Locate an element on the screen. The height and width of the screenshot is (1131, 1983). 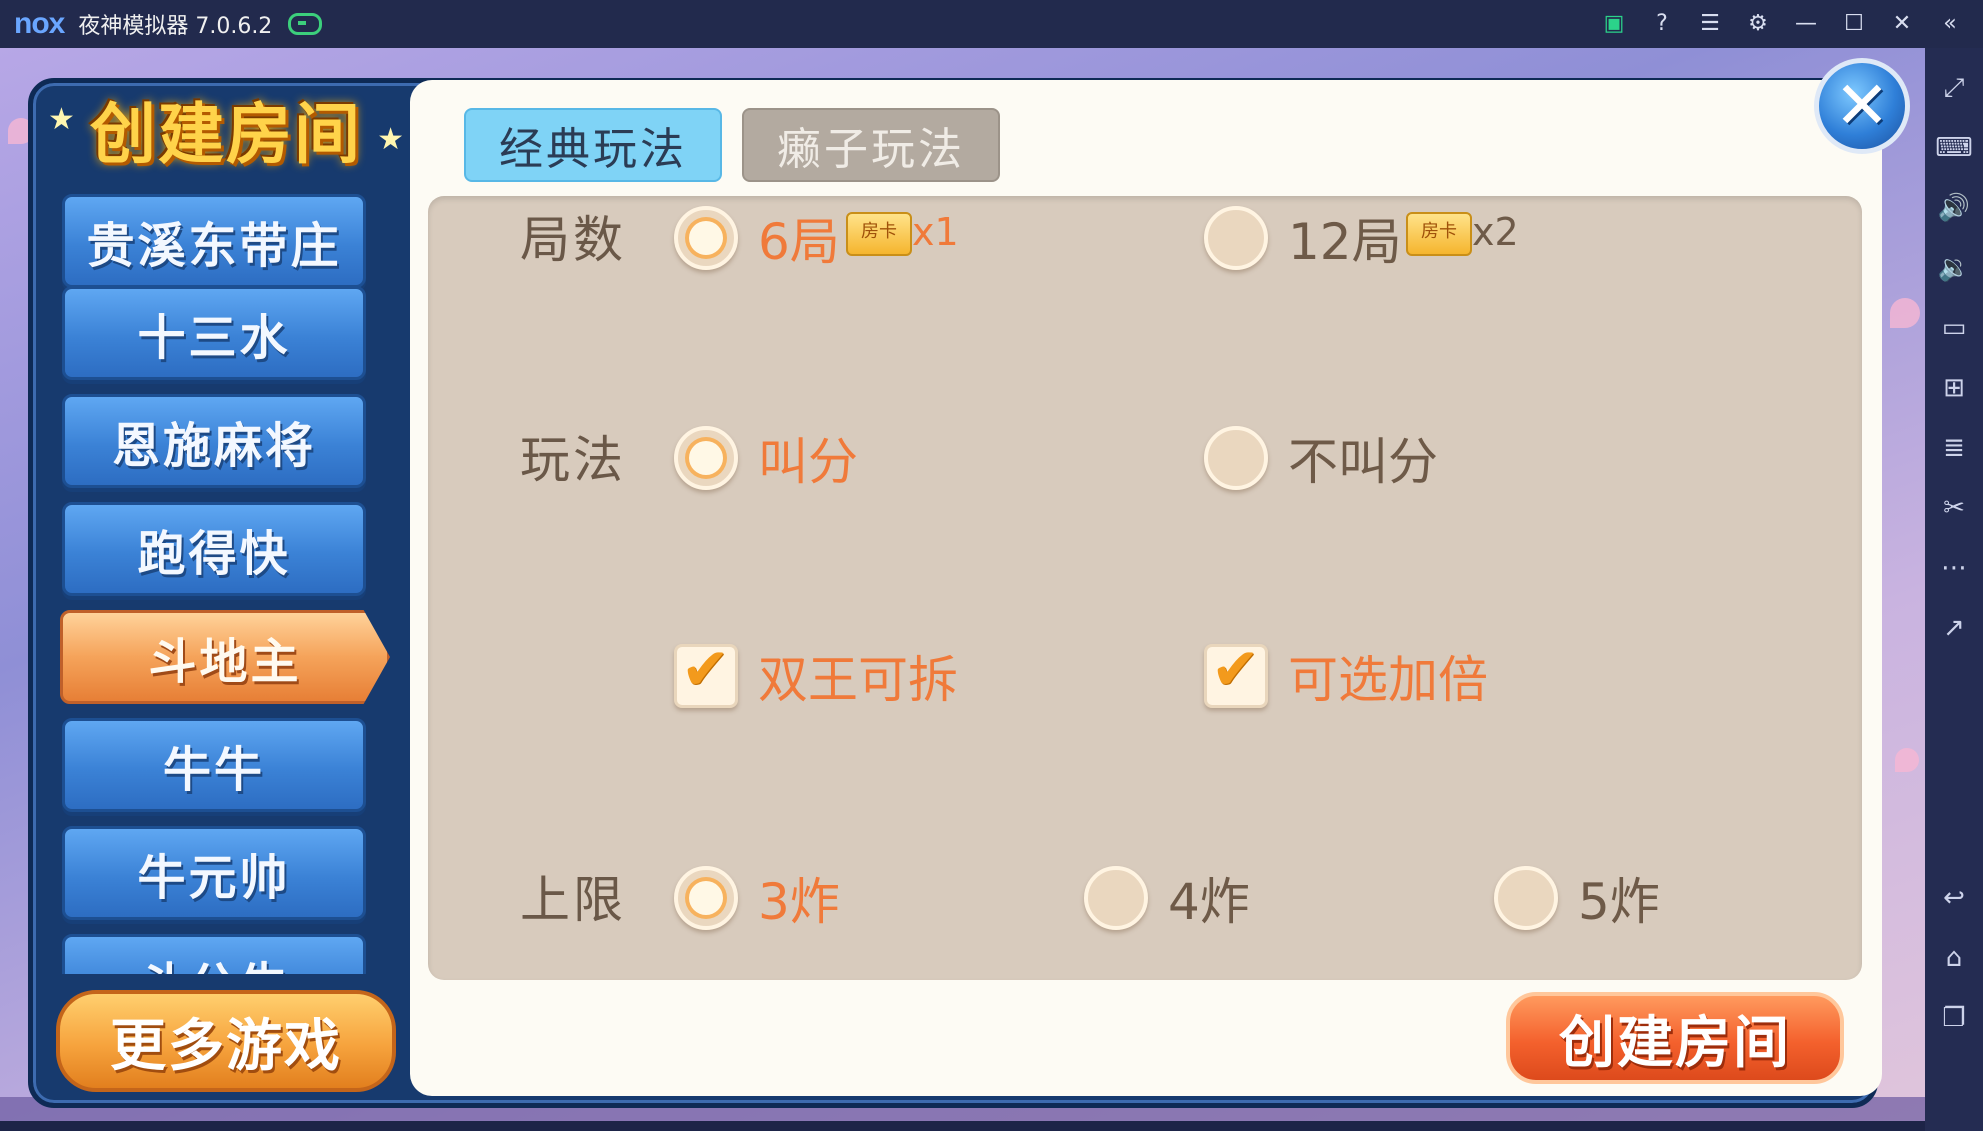
close-x-icon: ✕ is located at coordinates (1862, 105).